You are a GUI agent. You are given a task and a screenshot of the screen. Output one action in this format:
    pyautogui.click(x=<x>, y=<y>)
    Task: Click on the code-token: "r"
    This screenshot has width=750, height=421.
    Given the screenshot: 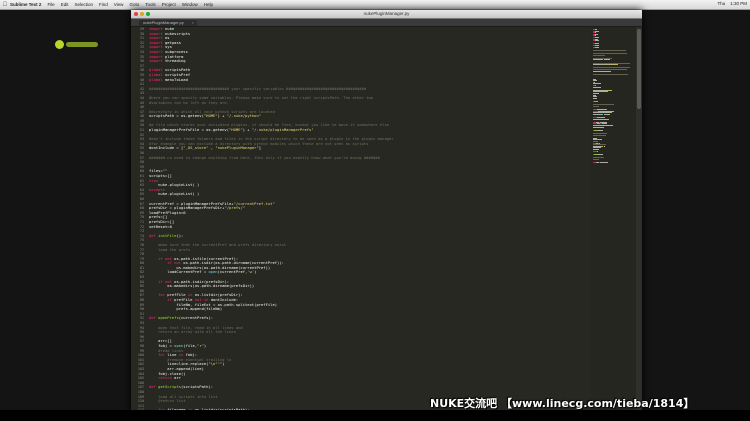 What is the action you would take?
    pyautogui.click(x=200, y=345)
    